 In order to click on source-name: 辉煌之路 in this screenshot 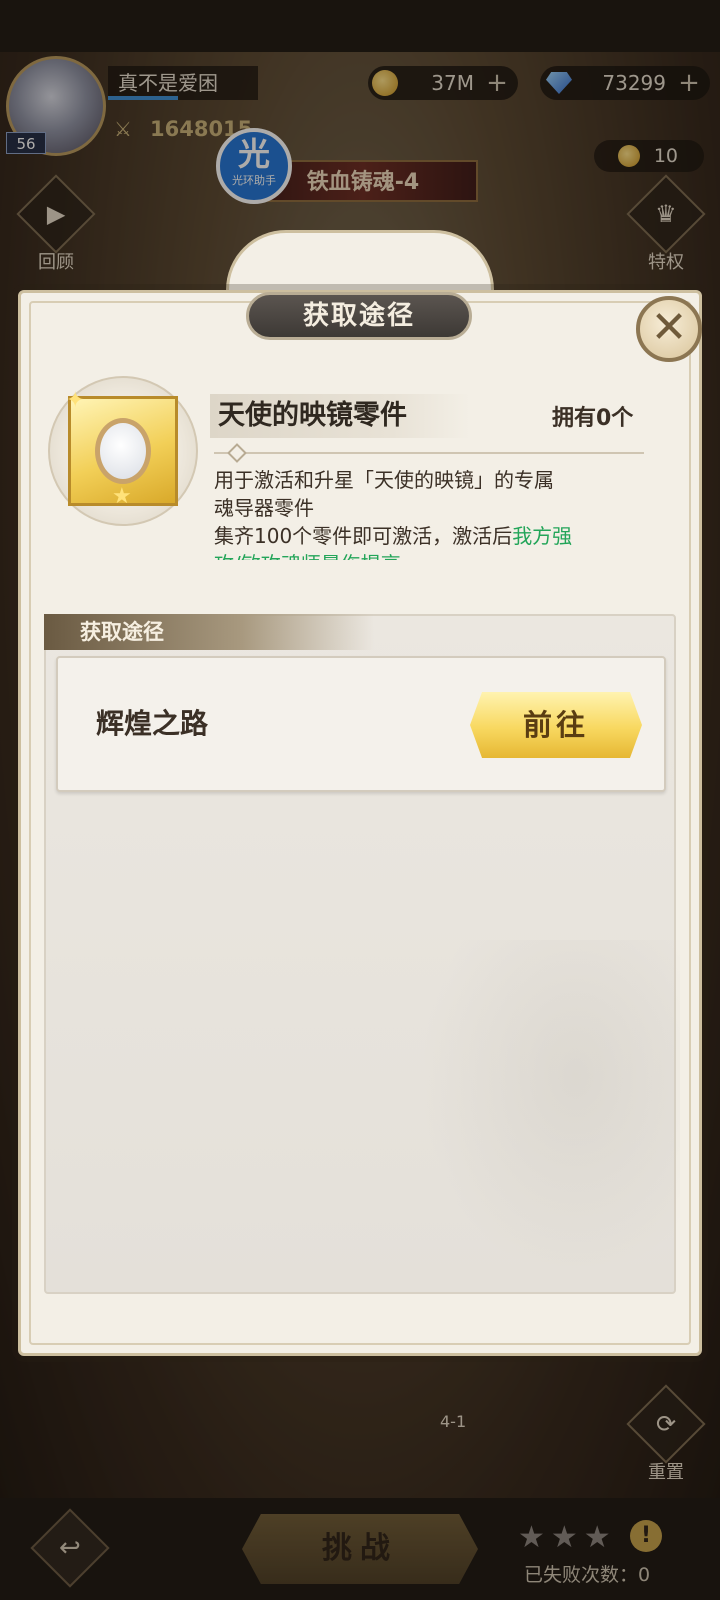, I will do `click(152, 723)`.